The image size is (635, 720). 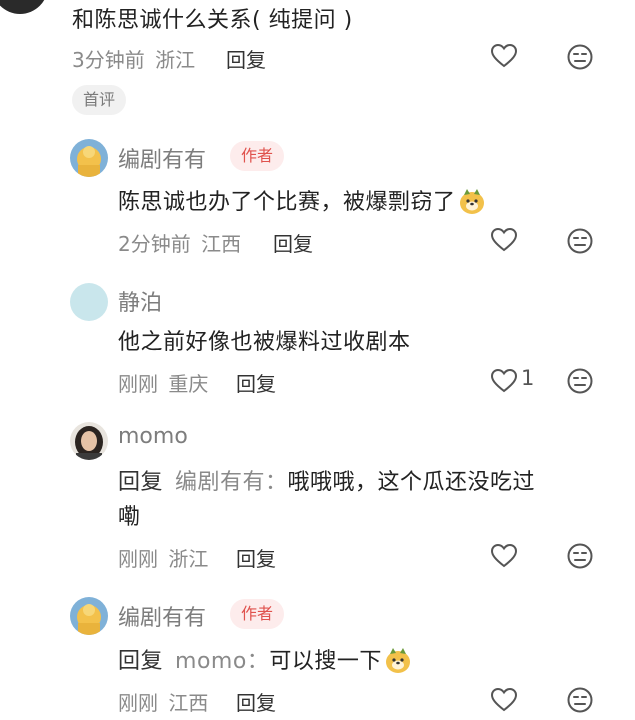 I want to click on comment-time: 刚刚 浙江, so click(x=163, y=557).